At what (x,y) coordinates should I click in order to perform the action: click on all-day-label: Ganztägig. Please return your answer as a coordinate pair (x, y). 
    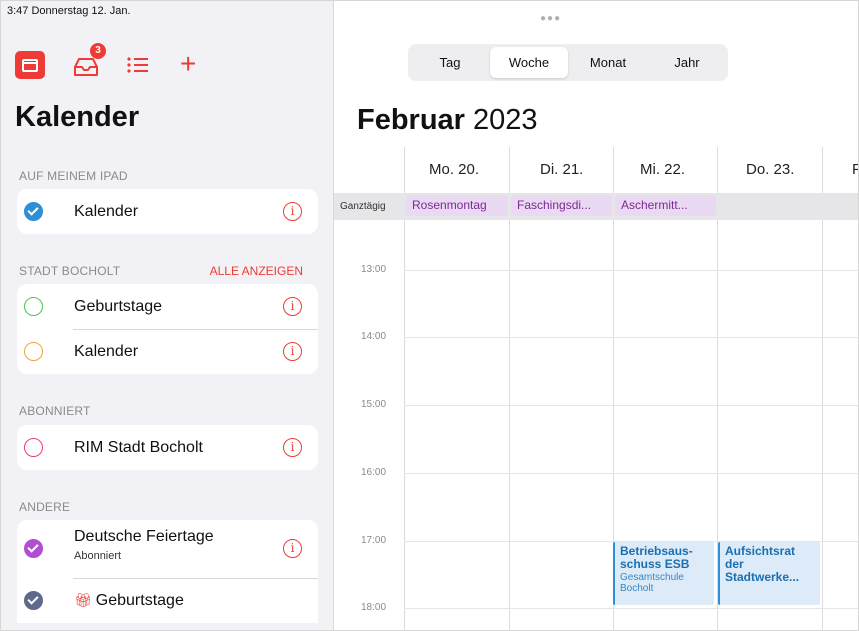
    Looking at the image, I should click on (363, 206).